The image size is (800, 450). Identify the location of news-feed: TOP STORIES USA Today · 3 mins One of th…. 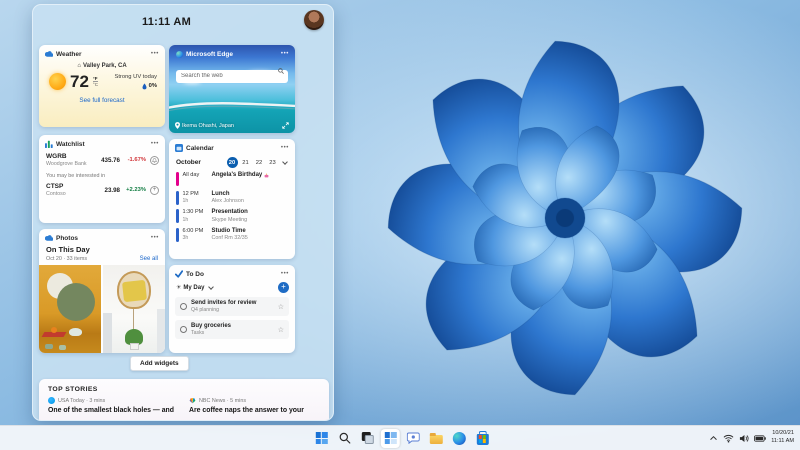
(184, 399).